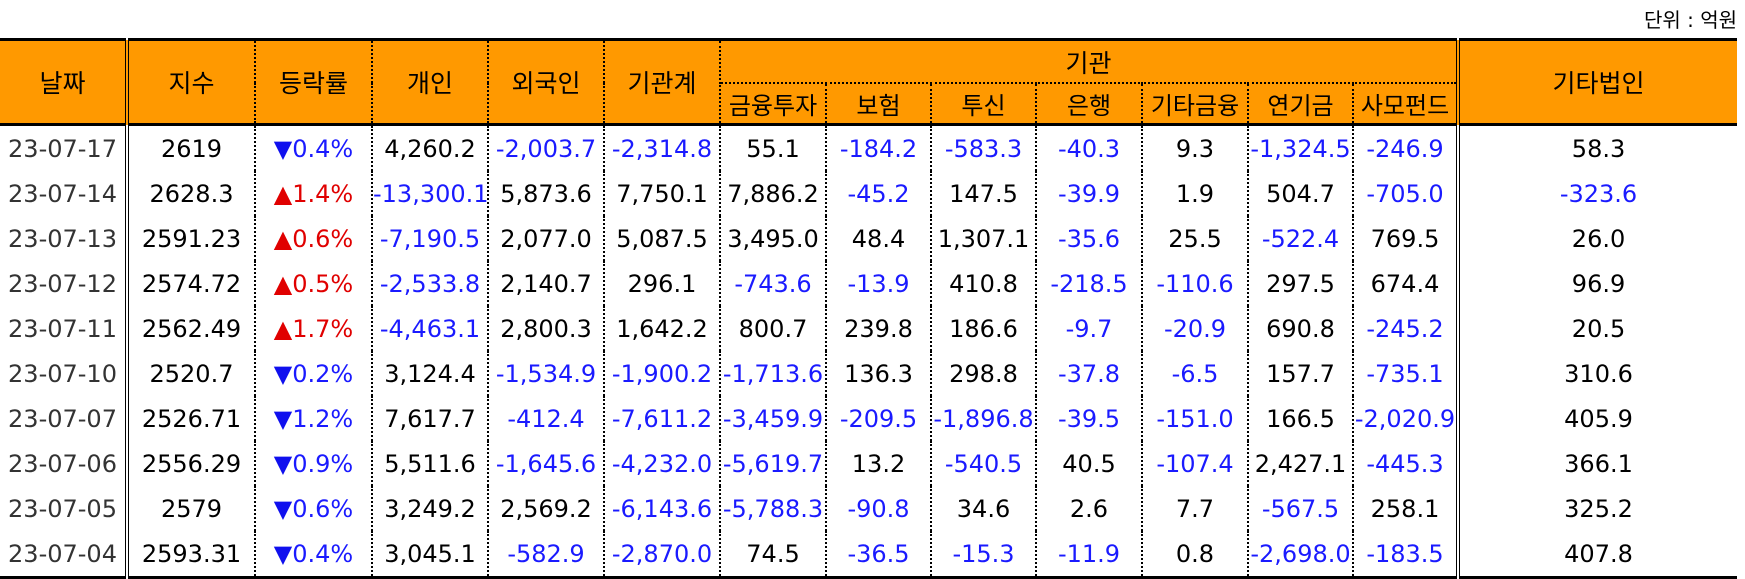 The width and height of the screenshot is (1745, 579). Describe the element at coordinates (878, 328) in the screenshot. I see `cell-insurance: 239.8` at that location.